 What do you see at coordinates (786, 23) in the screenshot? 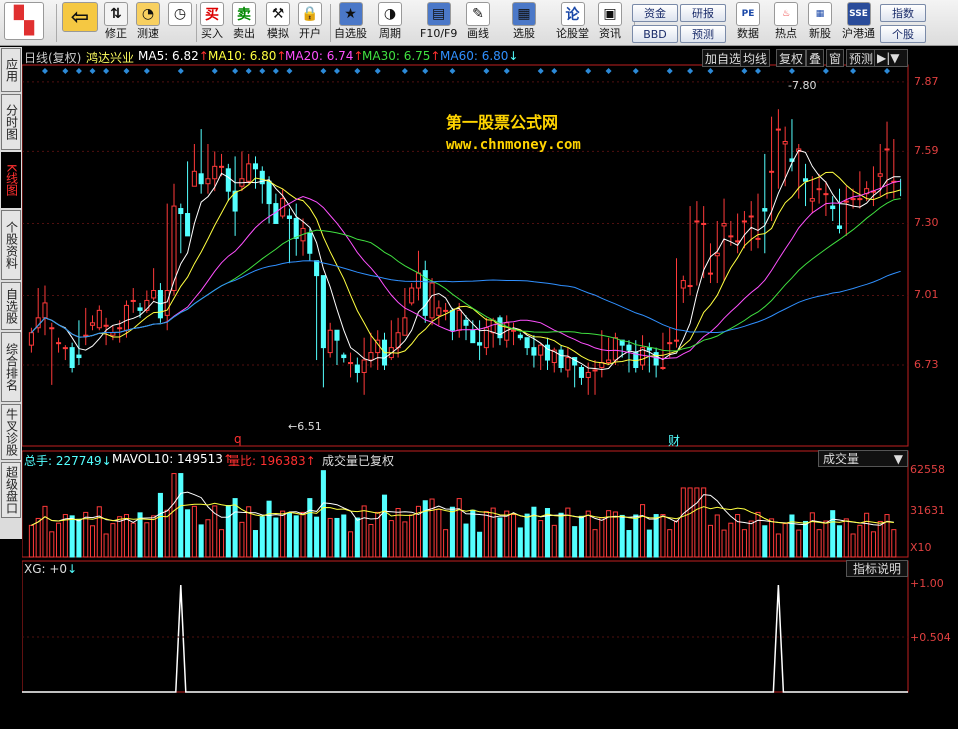
I see `toolbar-right-button-2: ♨ 热点` at bounding box center [786, 23].